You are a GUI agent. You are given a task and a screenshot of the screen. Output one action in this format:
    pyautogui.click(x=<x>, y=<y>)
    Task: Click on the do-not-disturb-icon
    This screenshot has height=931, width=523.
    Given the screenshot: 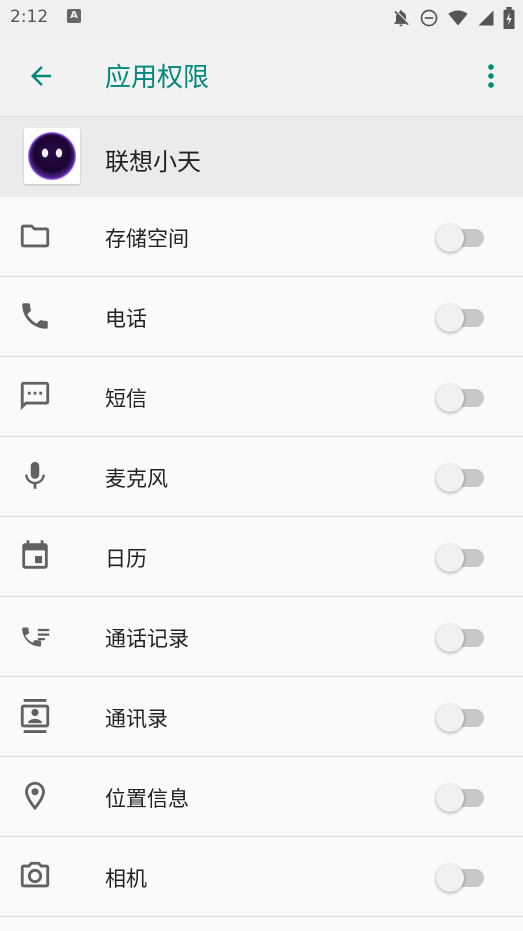 What is the action you would take?
    pyautogui.click(x=429, y=18)
    